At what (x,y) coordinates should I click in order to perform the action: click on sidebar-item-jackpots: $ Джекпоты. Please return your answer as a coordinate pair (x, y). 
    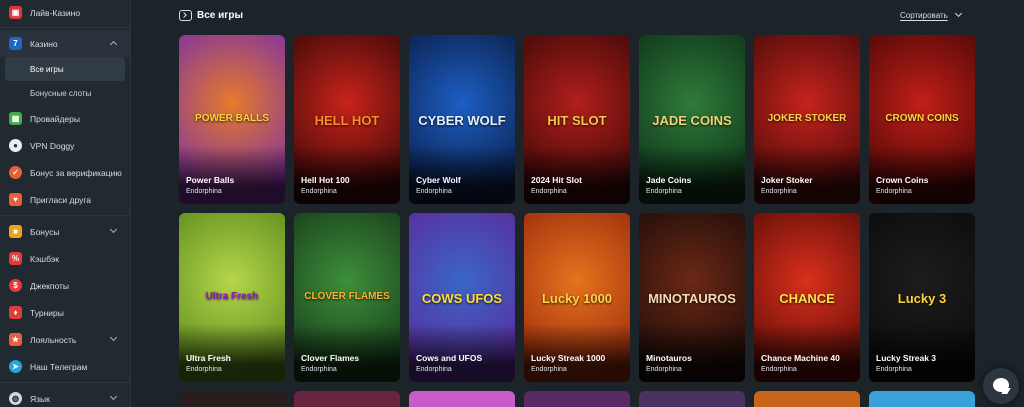
    Looking at the image, I should click on (65, 285).